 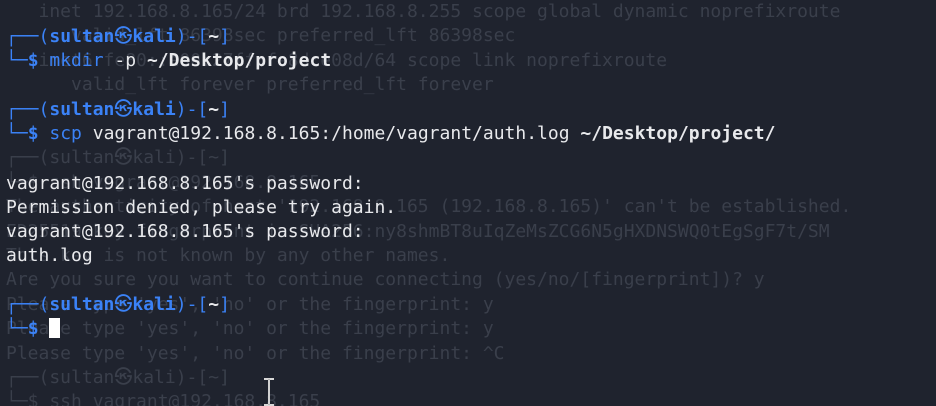 I want to click on output-line: auth.log, so click(x=49, y=255).